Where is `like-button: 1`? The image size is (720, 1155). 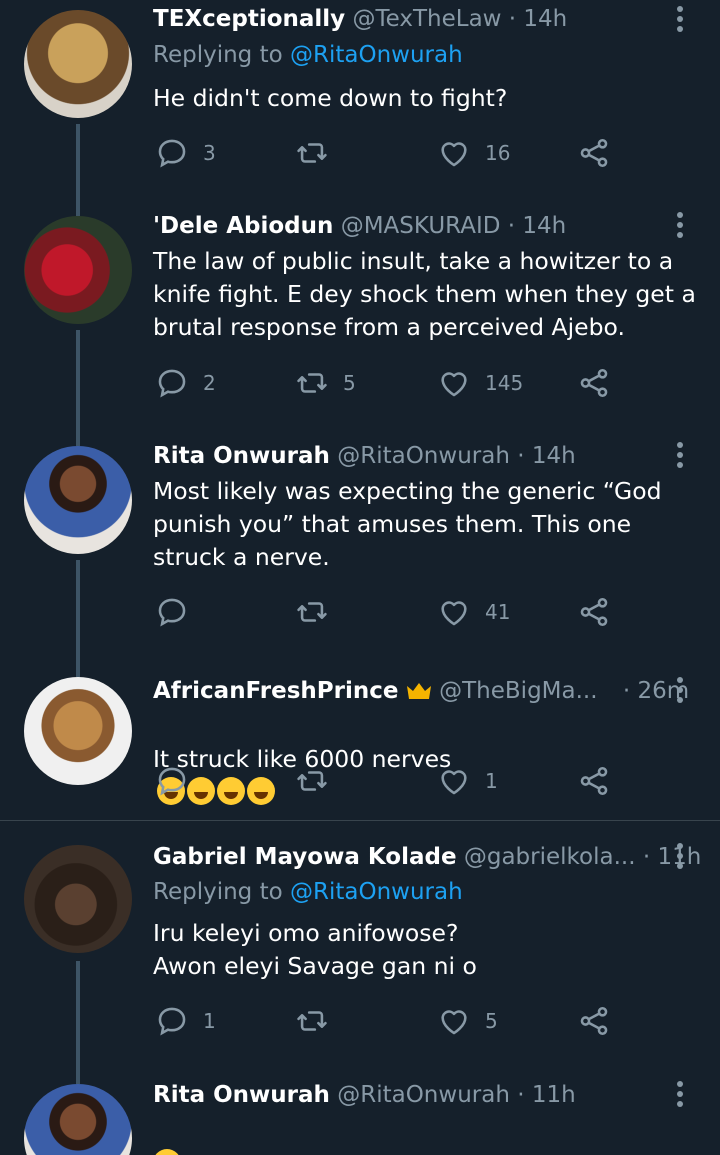 like-button: 1 is located at coordinates (467, 781).